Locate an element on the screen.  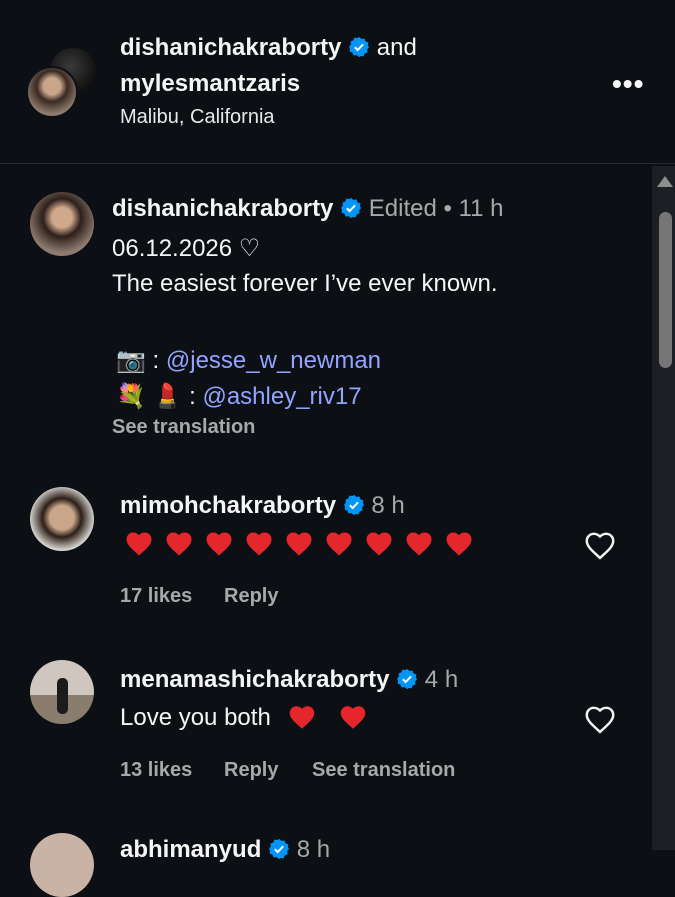
caption-text: The easiest forever I’ve ever known. is located at coordinates (305, 283).